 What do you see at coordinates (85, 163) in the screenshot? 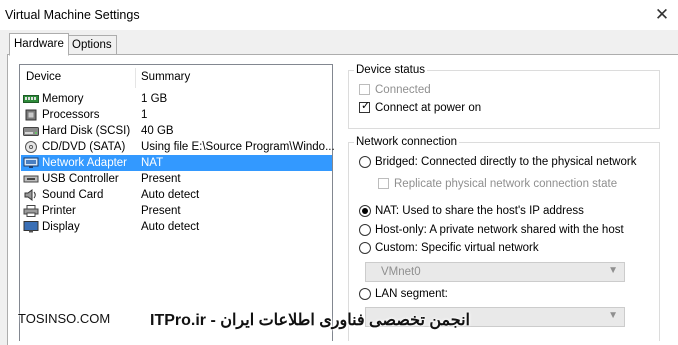
I see `device-name: Network Adapter` at bounding box center [85, 163].